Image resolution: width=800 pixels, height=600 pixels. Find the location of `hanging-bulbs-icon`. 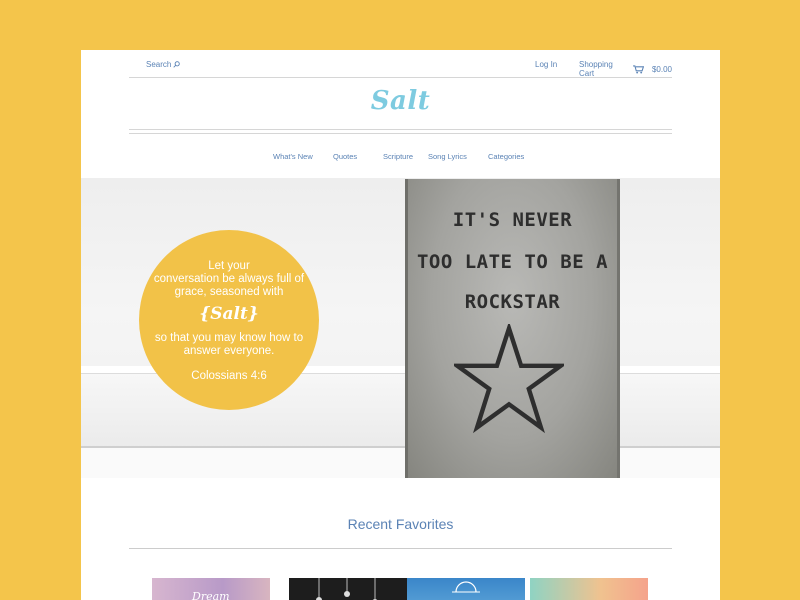

hanging-bulbs-icon is located at coordinates (347, 589).